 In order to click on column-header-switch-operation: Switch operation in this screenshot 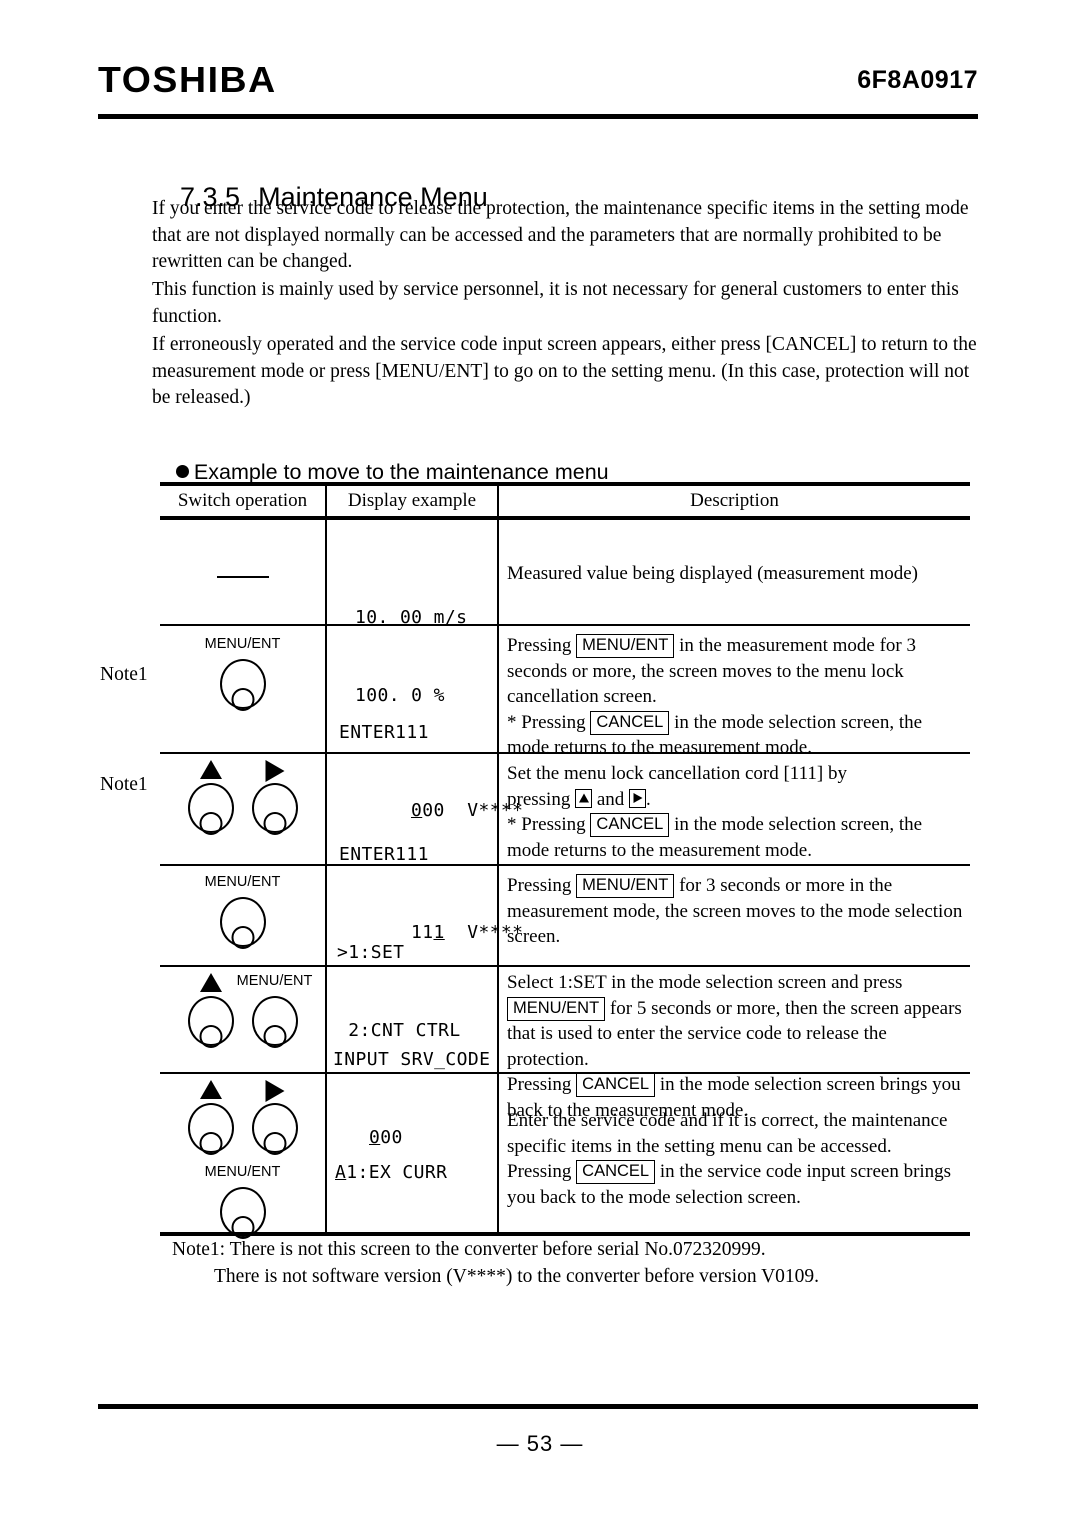, I will do `click(242, 500)`.